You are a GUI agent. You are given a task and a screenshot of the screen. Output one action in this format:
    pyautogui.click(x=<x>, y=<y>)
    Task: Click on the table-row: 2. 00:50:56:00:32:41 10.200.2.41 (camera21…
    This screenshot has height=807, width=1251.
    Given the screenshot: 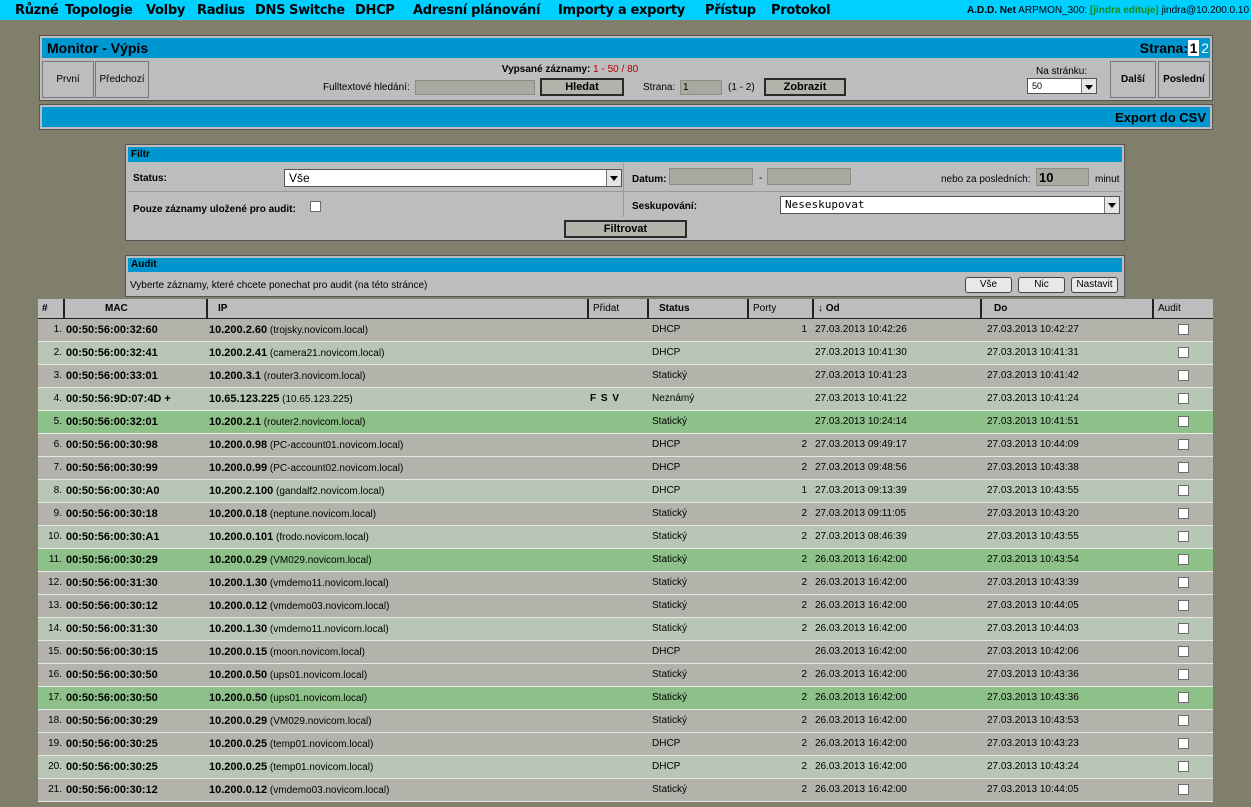 What is the action you would take?
    pyautogui.click(x=625, y=353)
    